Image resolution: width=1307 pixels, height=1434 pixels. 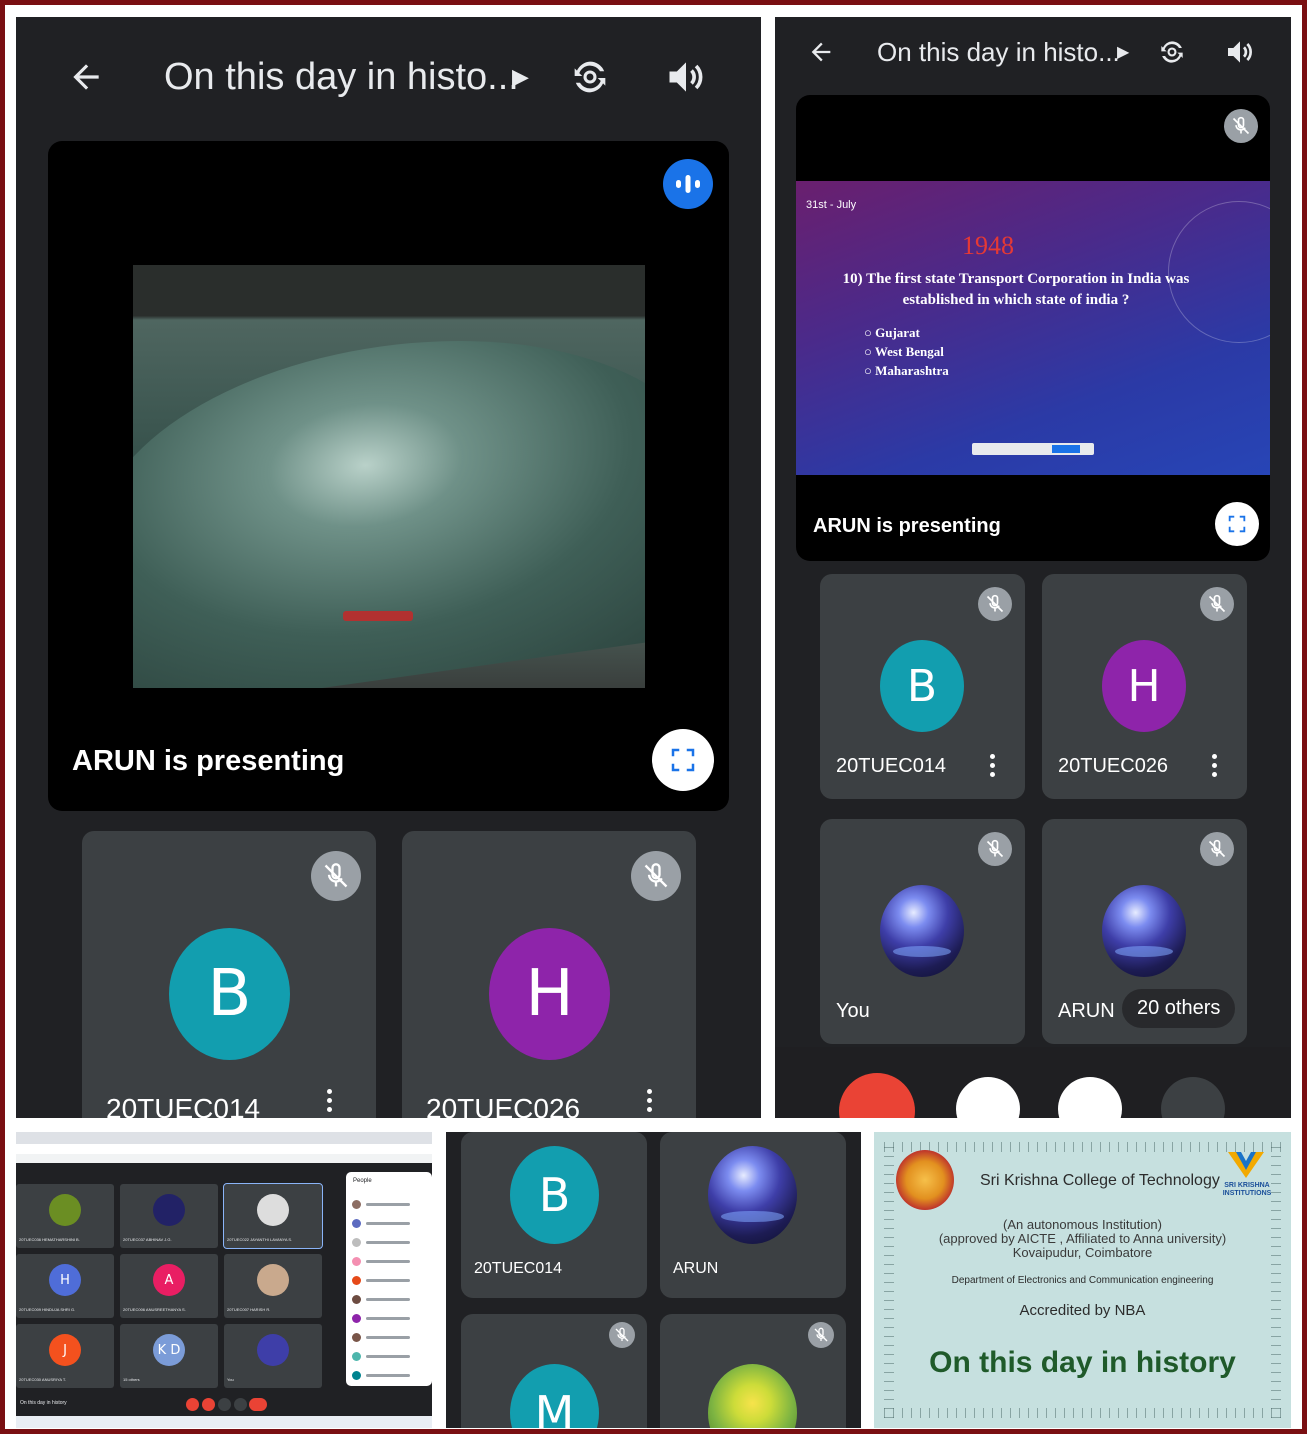 I want to click on participant-name: 20TUEC037 ABHINAV J.G., so click(x=147, y=1239).